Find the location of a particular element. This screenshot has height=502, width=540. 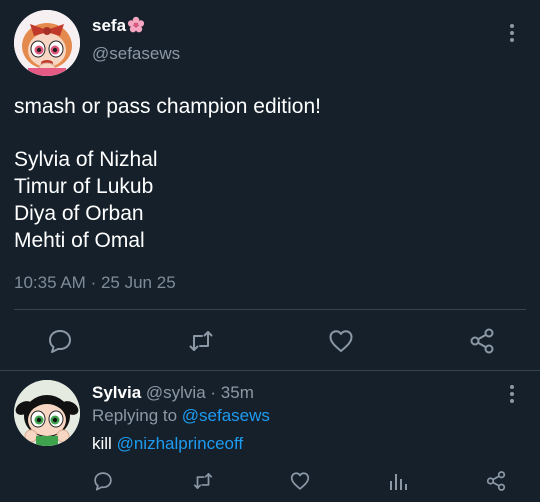

tweet-list-item: Timur of Lukub is located at coordinates (84, 186).